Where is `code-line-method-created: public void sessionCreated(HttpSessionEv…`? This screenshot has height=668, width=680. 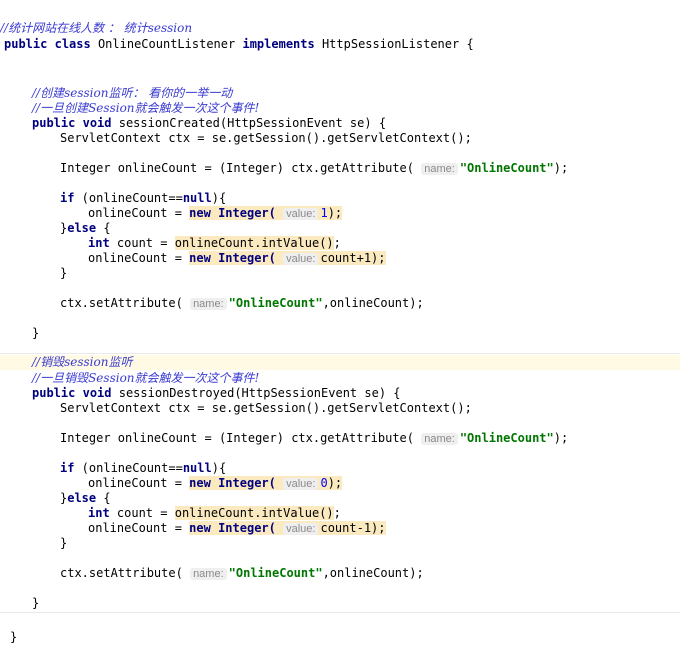
code-line-method-created: public void sessionCreated(HttpSessionEv… is located at coordinates (356, 123).